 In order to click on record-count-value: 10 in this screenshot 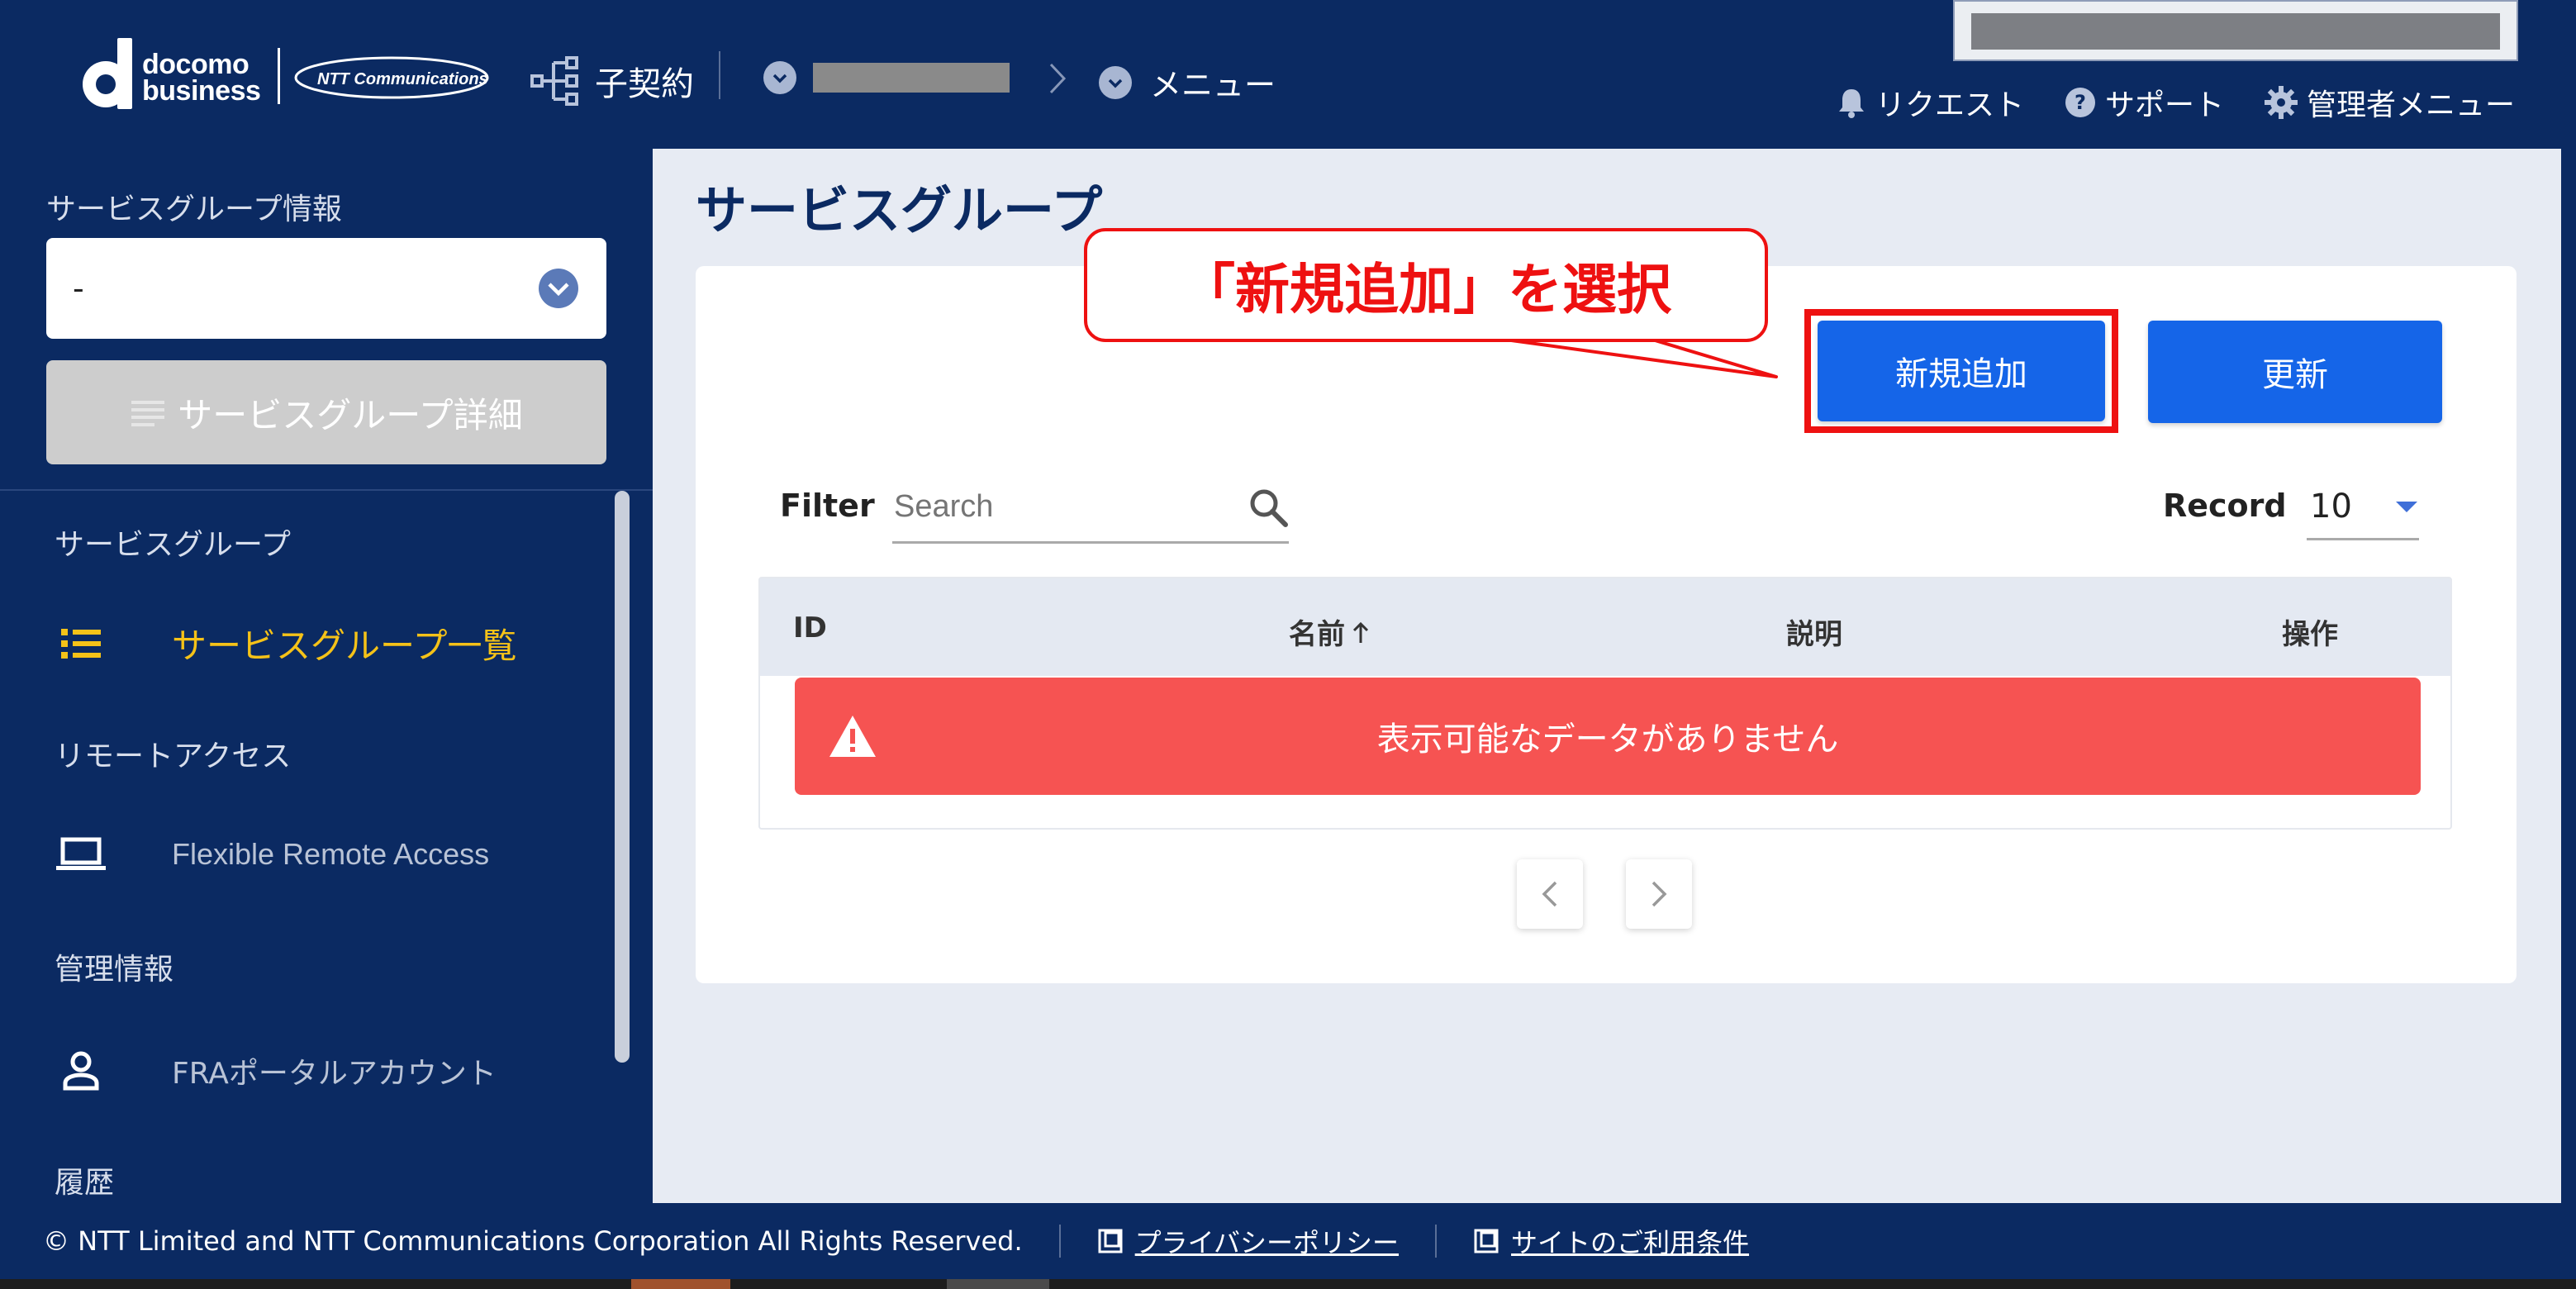, I will do `click(2331, 506)`.